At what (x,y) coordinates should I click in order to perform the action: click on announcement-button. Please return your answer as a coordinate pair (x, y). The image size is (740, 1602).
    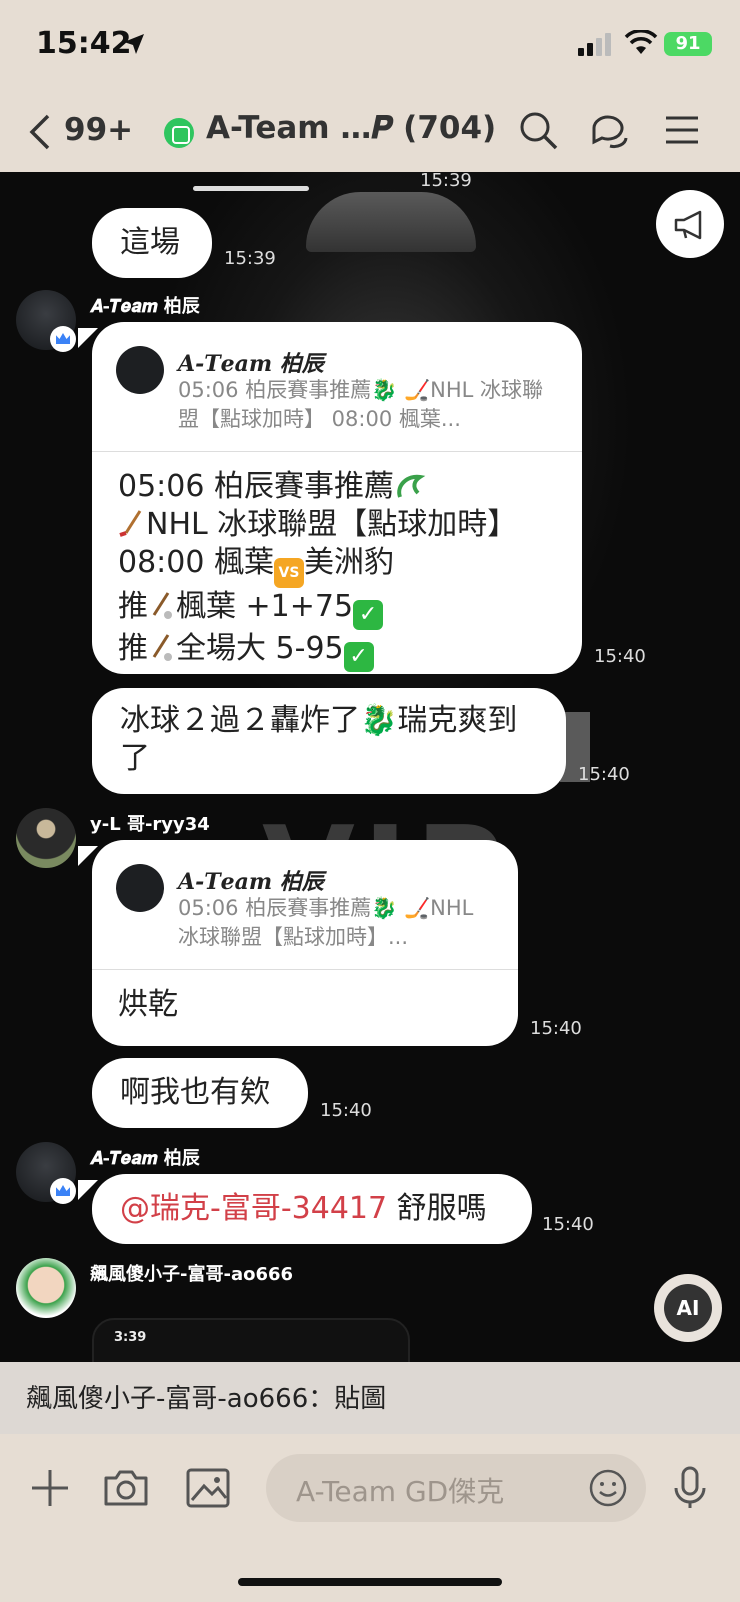
    Looking at the image, I should click on (690, 224).